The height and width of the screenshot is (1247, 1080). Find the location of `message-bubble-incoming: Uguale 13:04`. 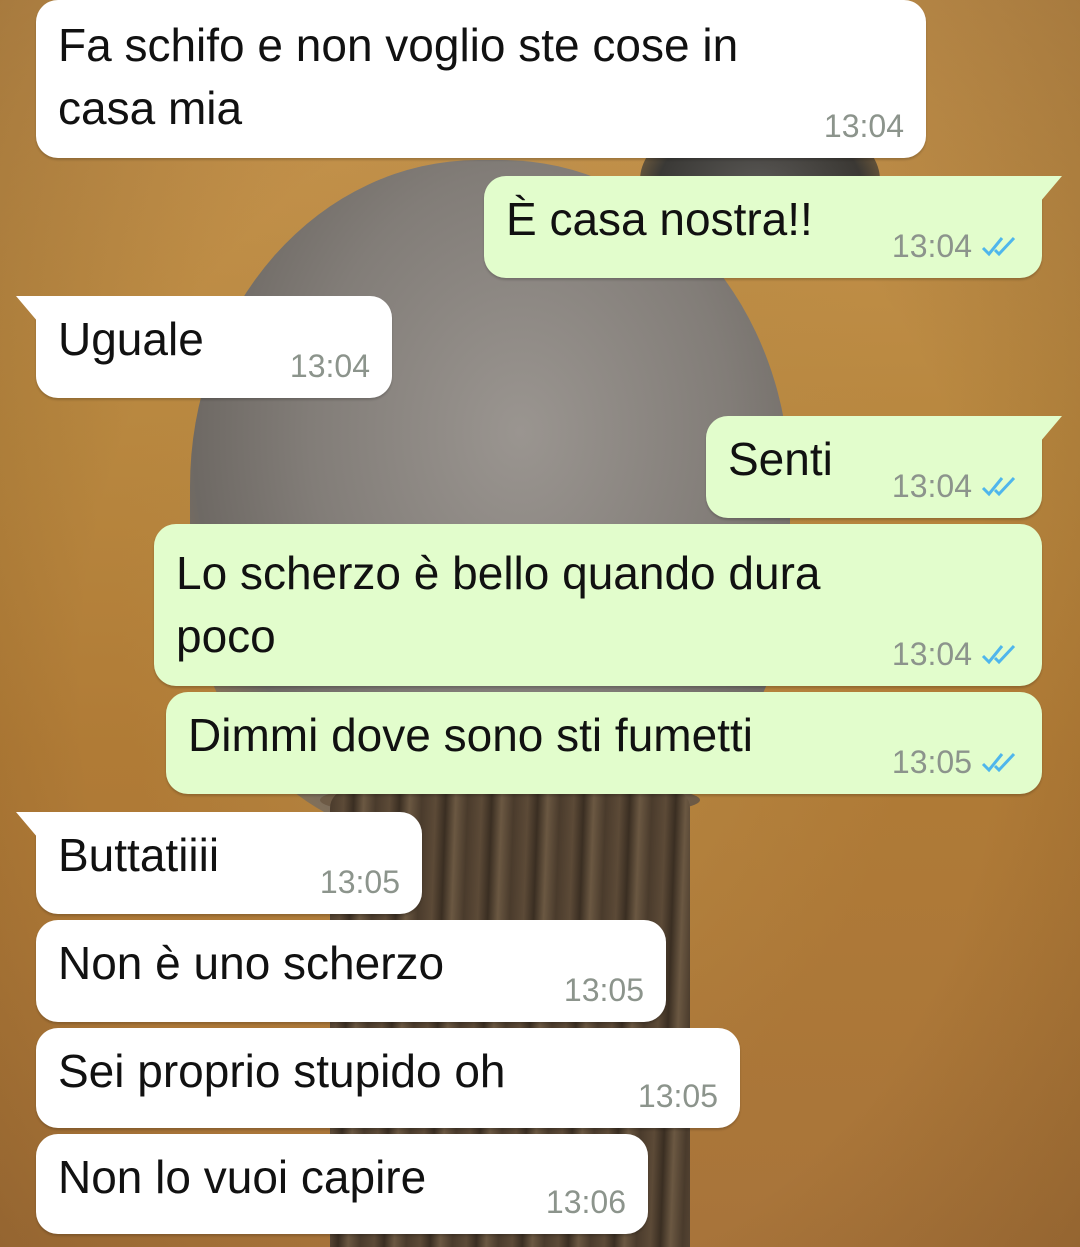

message-bubble-incoming: Uguale 13:04 is located at coordinates (204, 347).